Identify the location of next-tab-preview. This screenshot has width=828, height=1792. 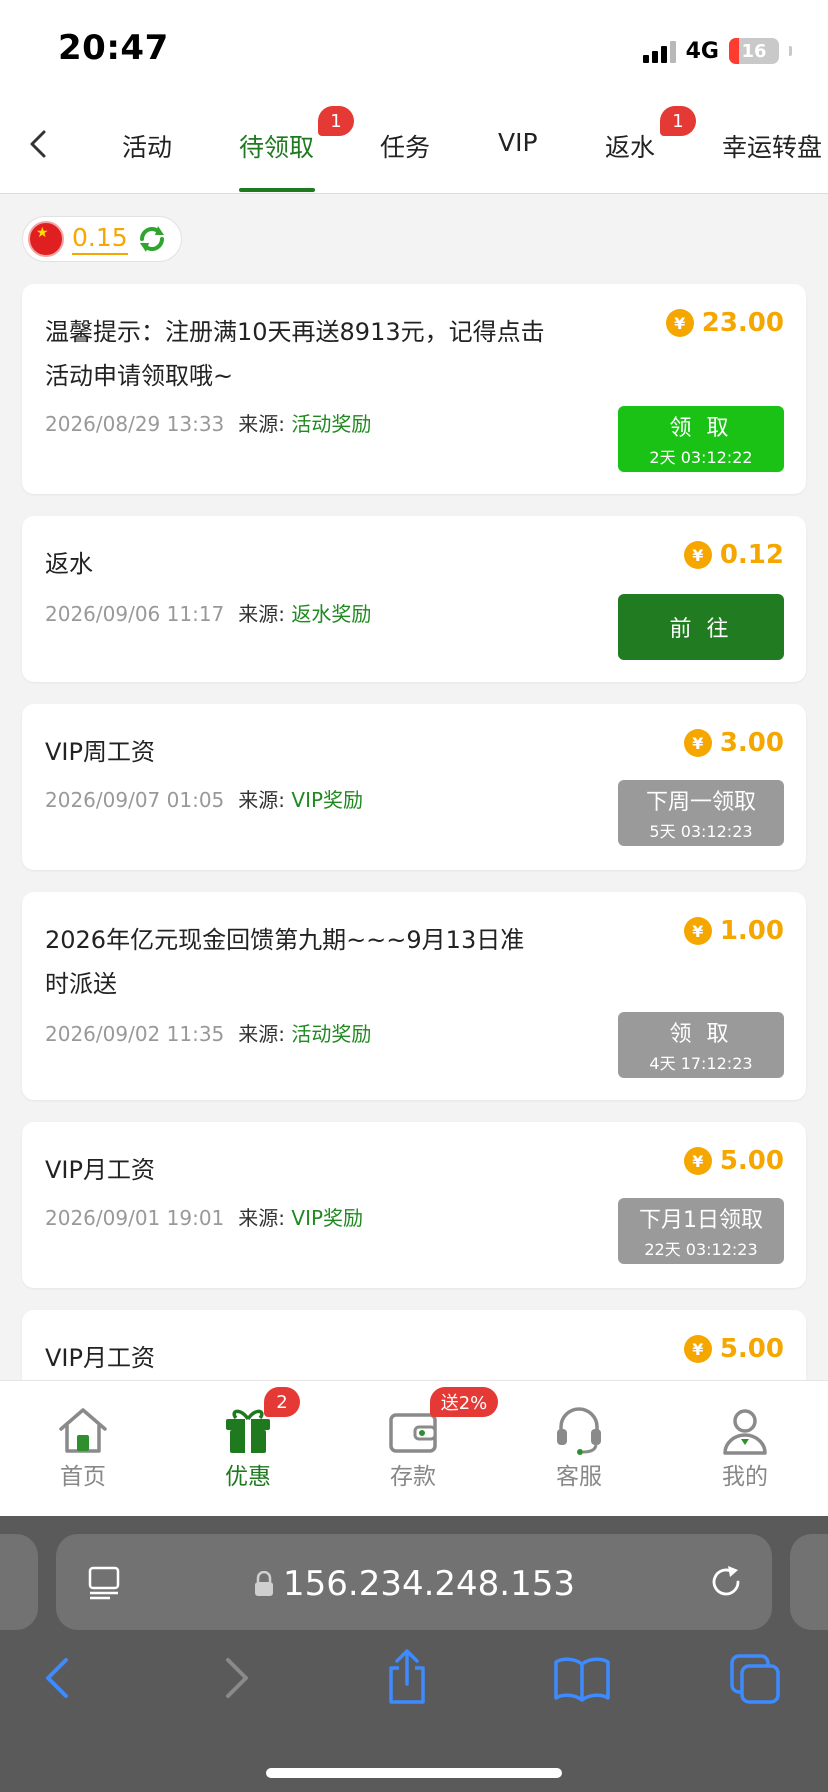
(809, 1582).